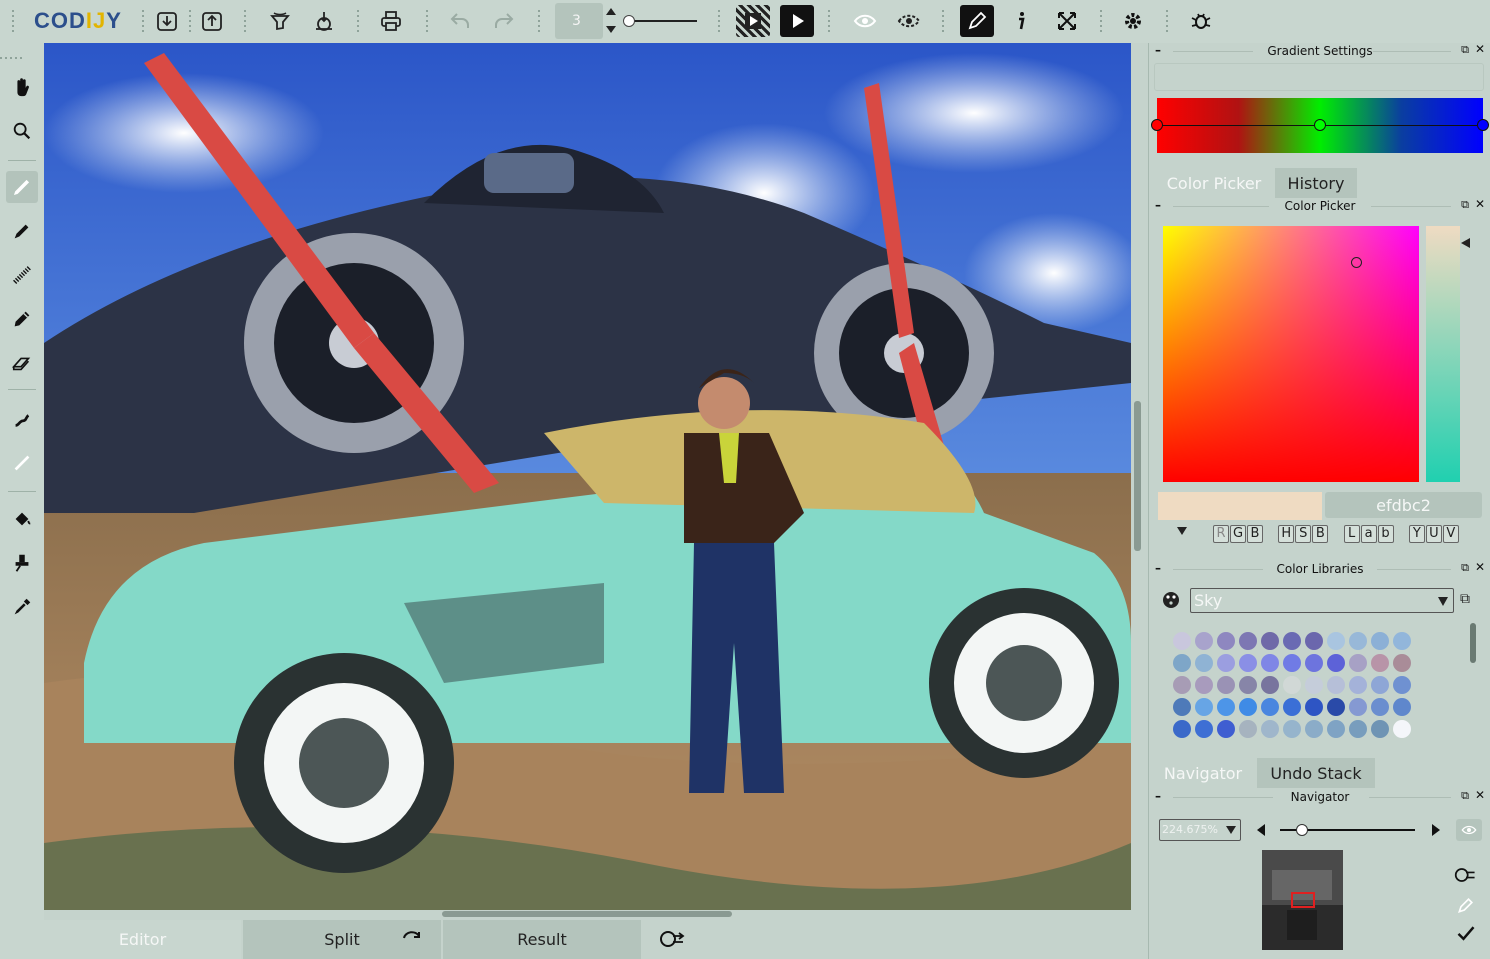 Image resolution: width=1490 pixels, height=959 pixels. I want to click on line-tool, so click(22, 463).